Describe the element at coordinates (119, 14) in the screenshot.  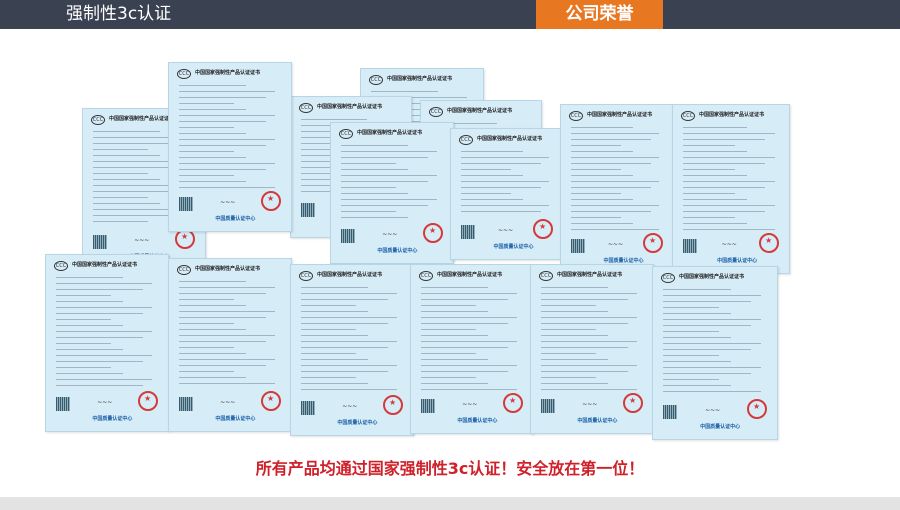
I see `page-title: 强制性3c认证` at that location.